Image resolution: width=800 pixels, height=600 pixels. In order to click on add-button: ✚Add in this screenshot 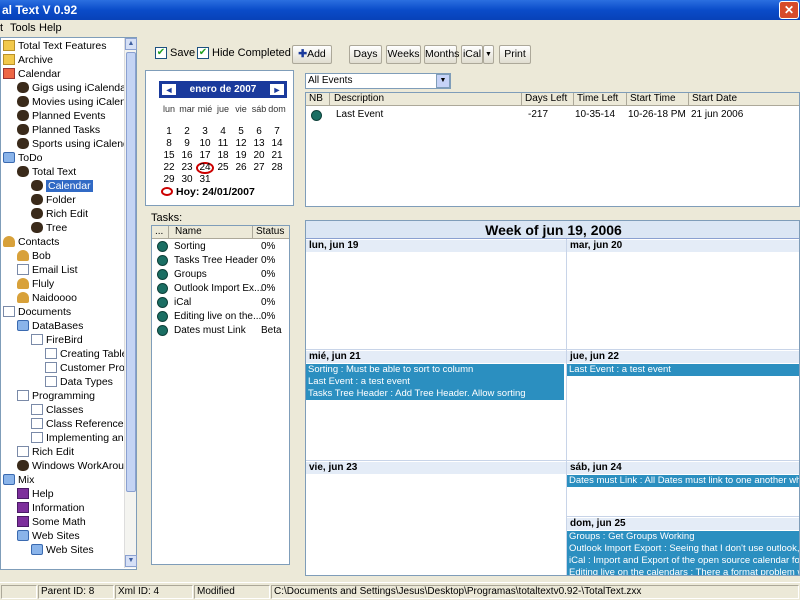, I will do `click(312, 54)`.